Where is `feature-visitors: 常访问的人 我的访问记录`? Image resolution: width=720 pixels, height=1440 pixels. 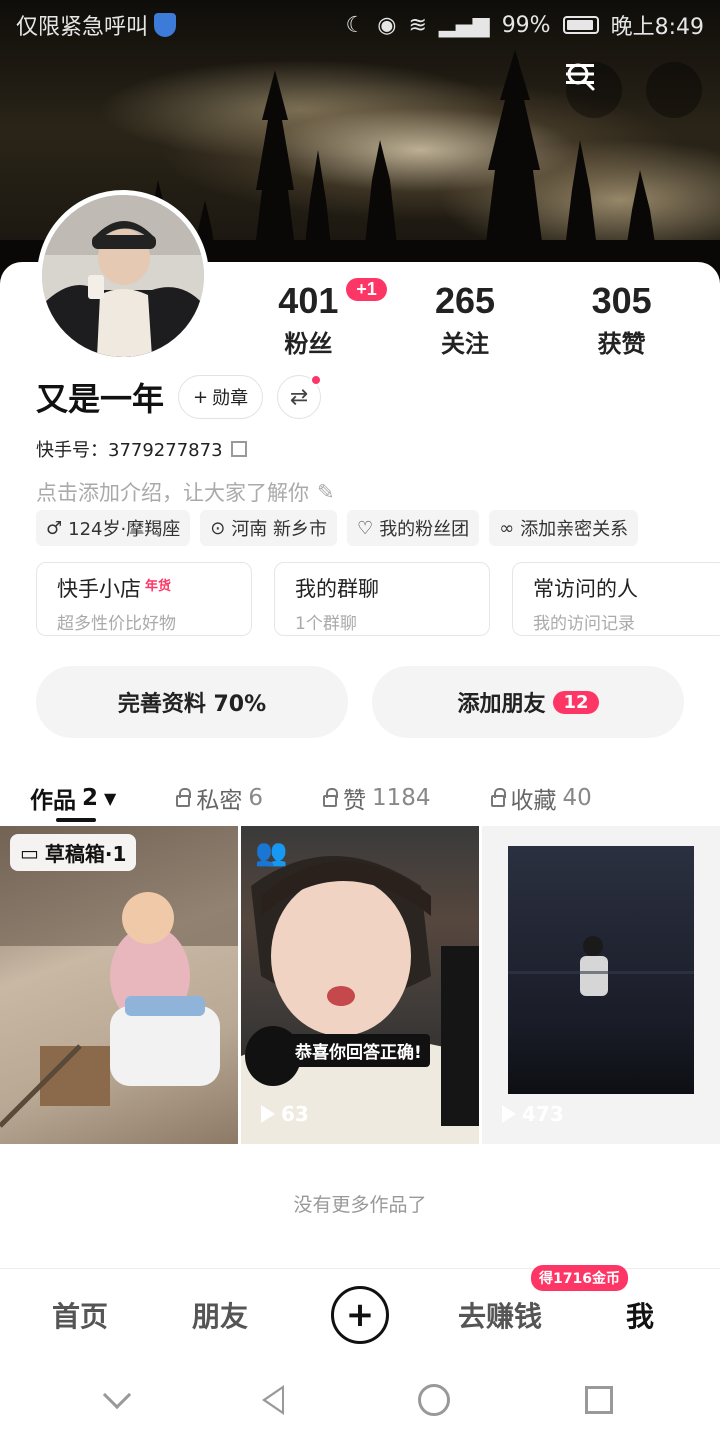
feature-visitors: 常访问的人 我的访问记录 is located at coordinates (616, 599).